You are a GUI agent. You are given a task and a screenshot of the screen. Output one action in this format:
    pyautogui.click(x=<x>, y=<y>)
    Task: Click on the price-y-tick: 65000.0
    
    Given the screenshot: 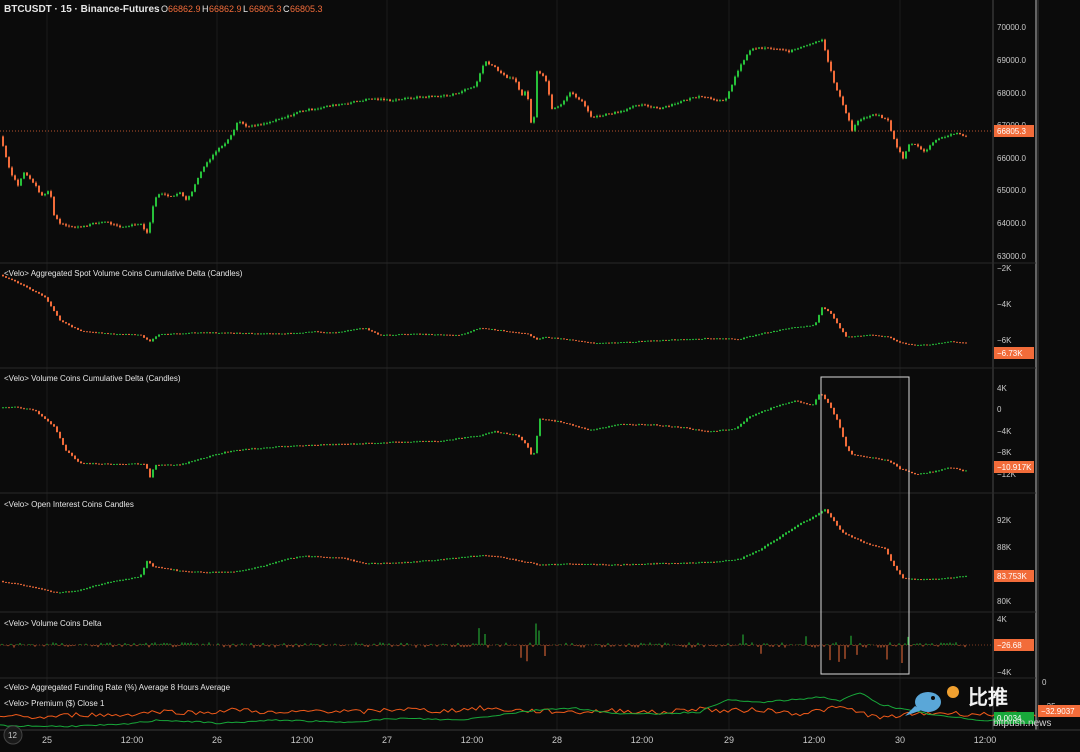 What is the action you would take?
    pyautogui.click(x=1011, y=190)
    